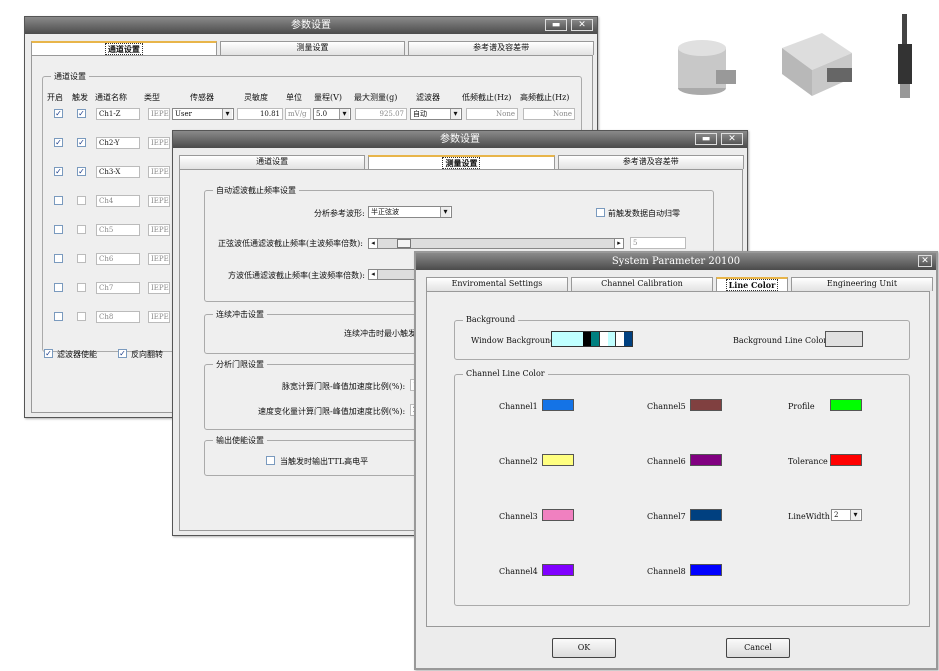 This screenshot has width=939, height=671. I want to click on pre-trigger-zero-label: 前触发数据自动归零, so click(644, 213).